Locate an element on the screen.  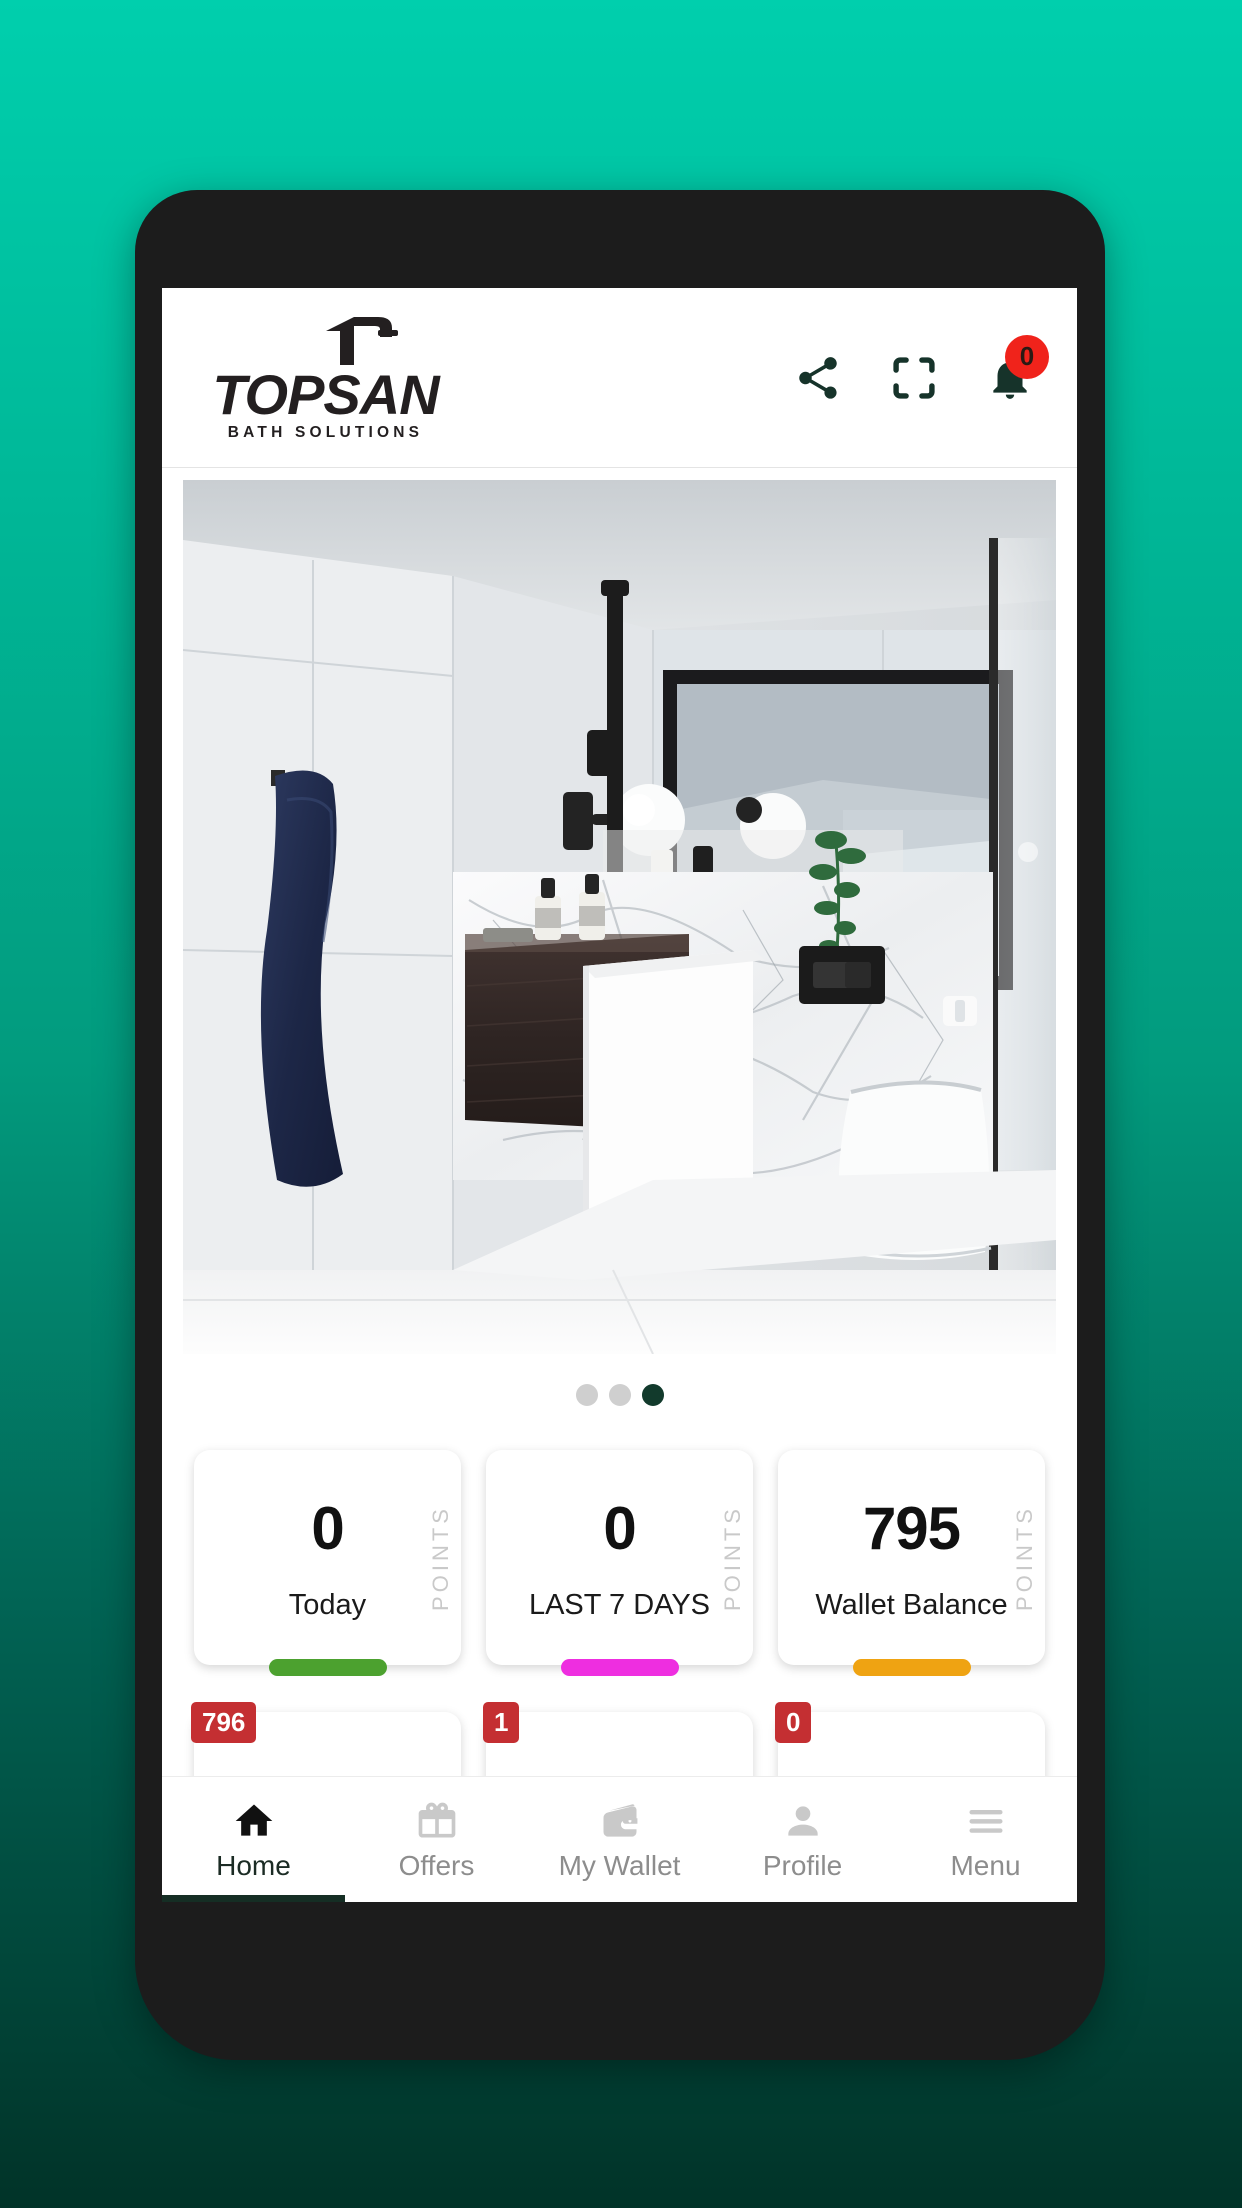
nav-item-home: Home is located at coordinates (253, 1839).